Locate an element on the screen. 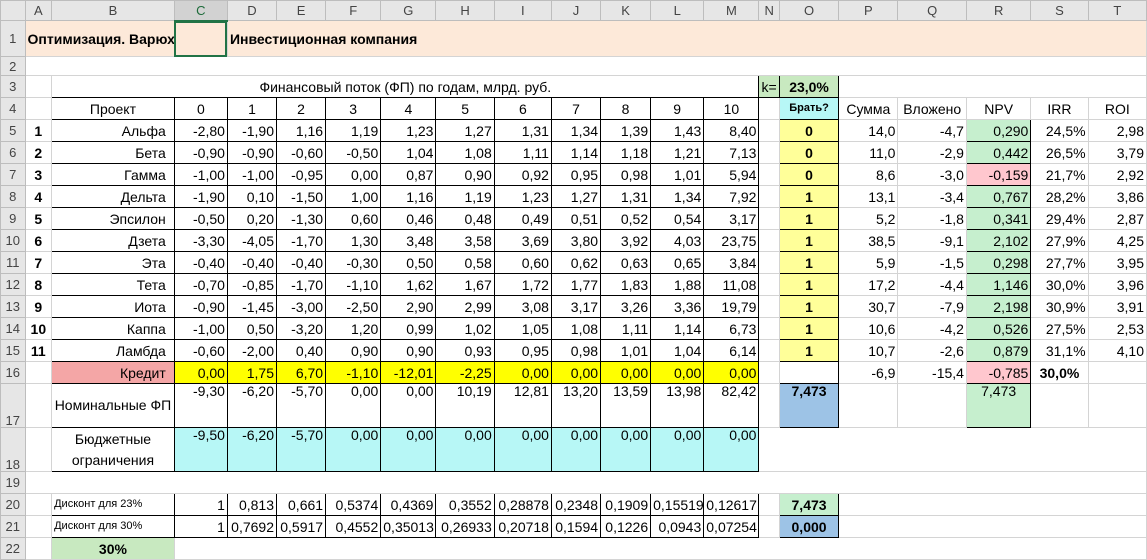 This screenshot has height=560, width=1147. project-name: Гамма is located at coordinates (113, 174).